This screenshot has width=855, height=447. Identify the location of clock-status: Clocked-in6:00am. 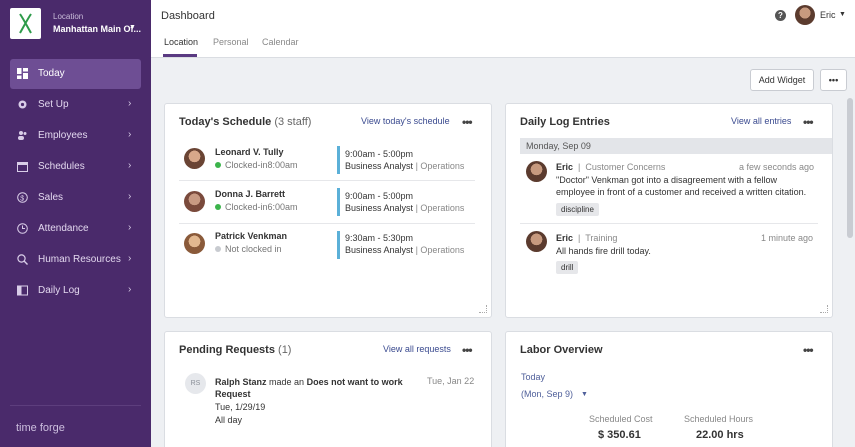
(256, 207).